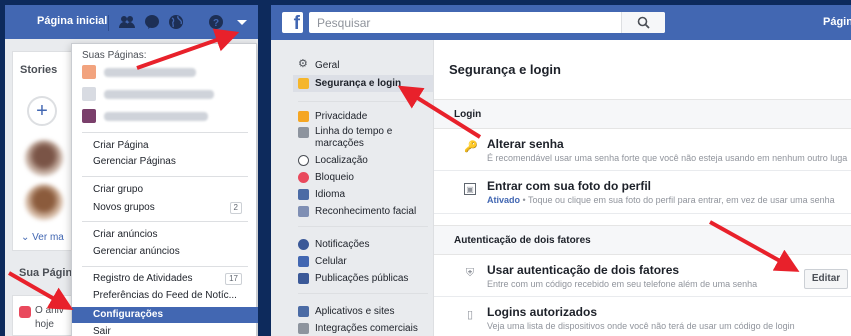  Describe the element at coordinates (363, 328) in the screenshot. I see `sidebar-item-business-integrations: Integrações comerciais` at that location.